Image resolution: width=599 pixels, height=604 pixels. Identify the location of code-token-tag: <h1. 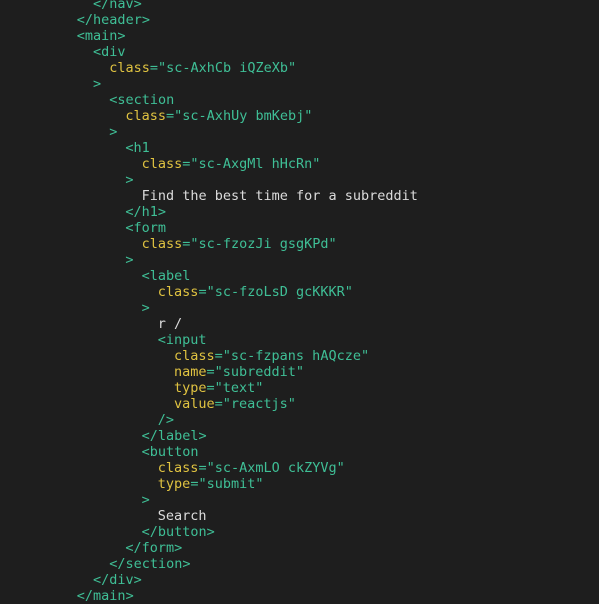
(137, 148).